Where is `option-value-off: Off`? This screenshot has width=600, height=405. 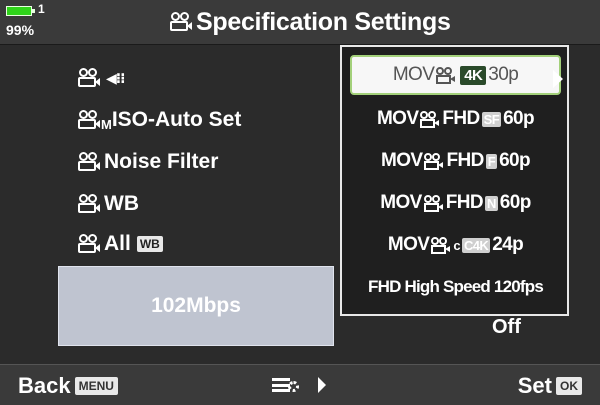 option-value-off: Off is located at coordinates (506, 327).